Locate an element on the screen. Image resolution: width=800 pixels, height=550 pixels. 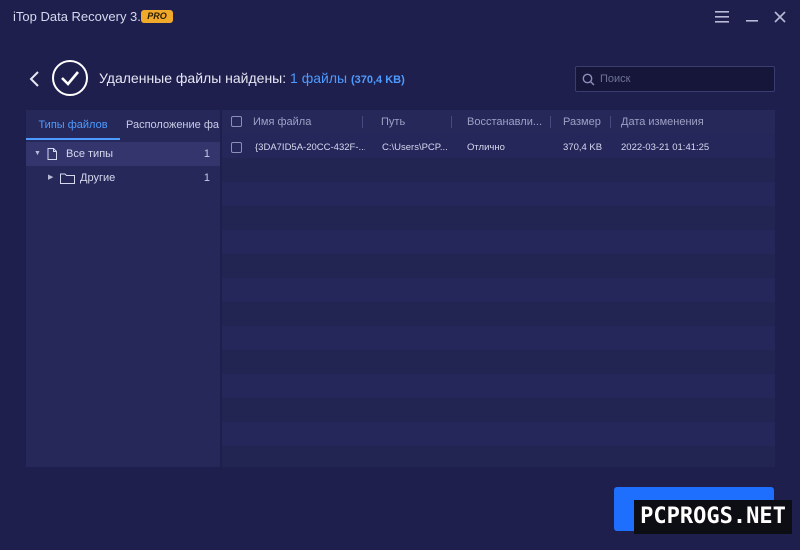
caret-down-icon: ▼ is located at coordinates (37, 154).